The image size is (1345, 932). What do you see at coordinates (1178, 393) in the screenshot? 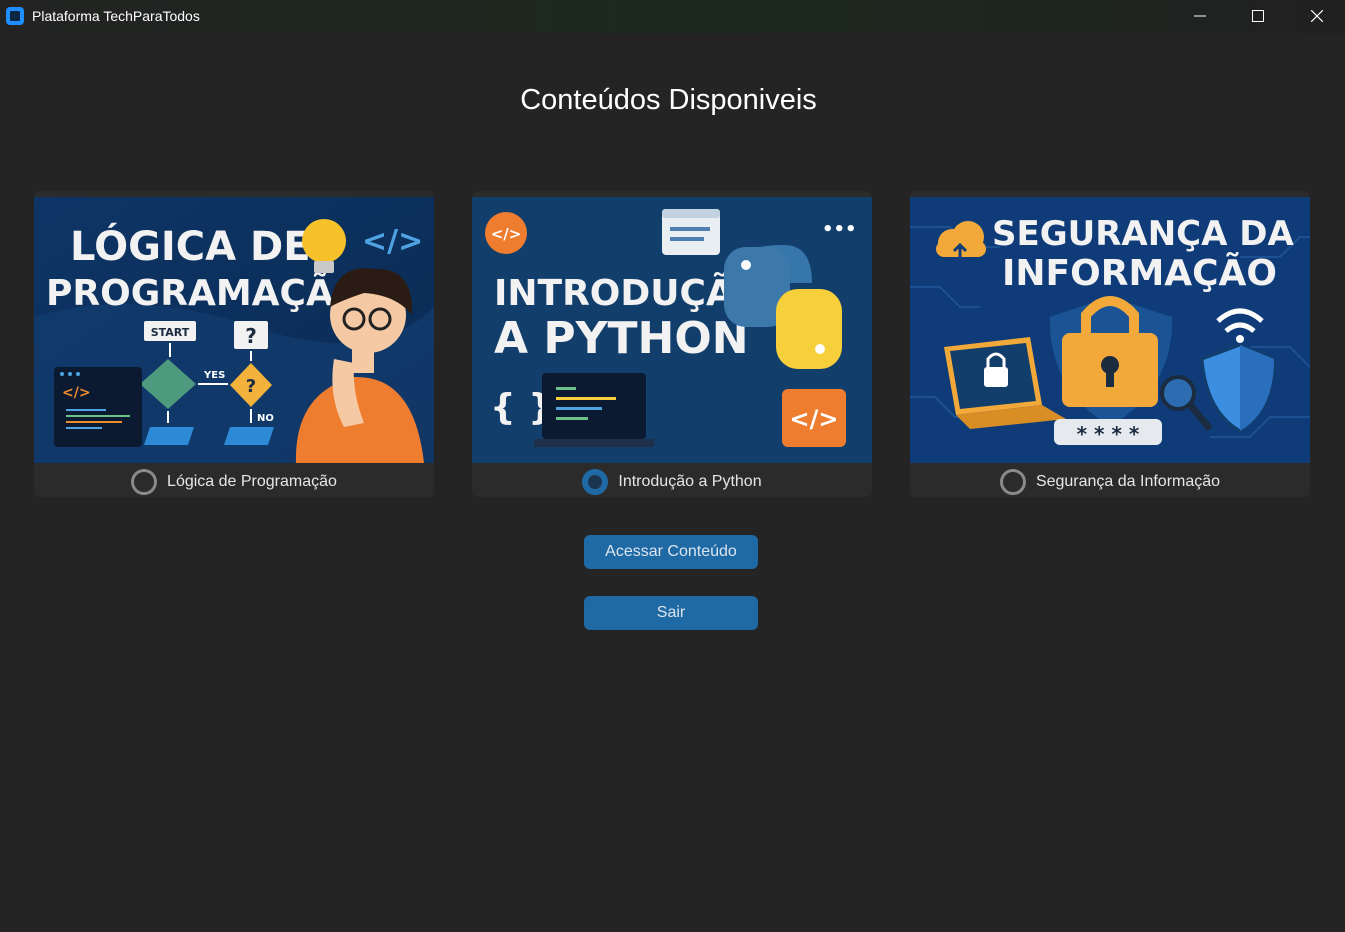
I see `magnifier-icon` at bounding box center [1178, 393].